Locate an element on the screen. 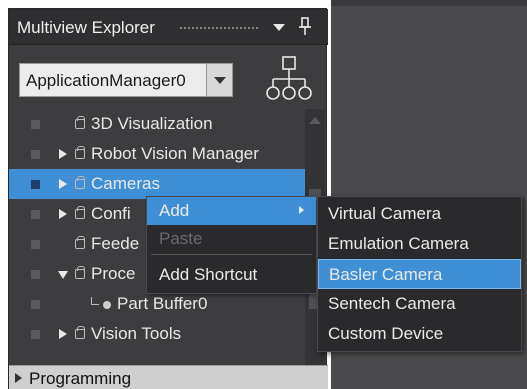 The height and width of the screenshot is (389, 527). submenu-item-label: Custom Device is located at coordinates (386, 333).